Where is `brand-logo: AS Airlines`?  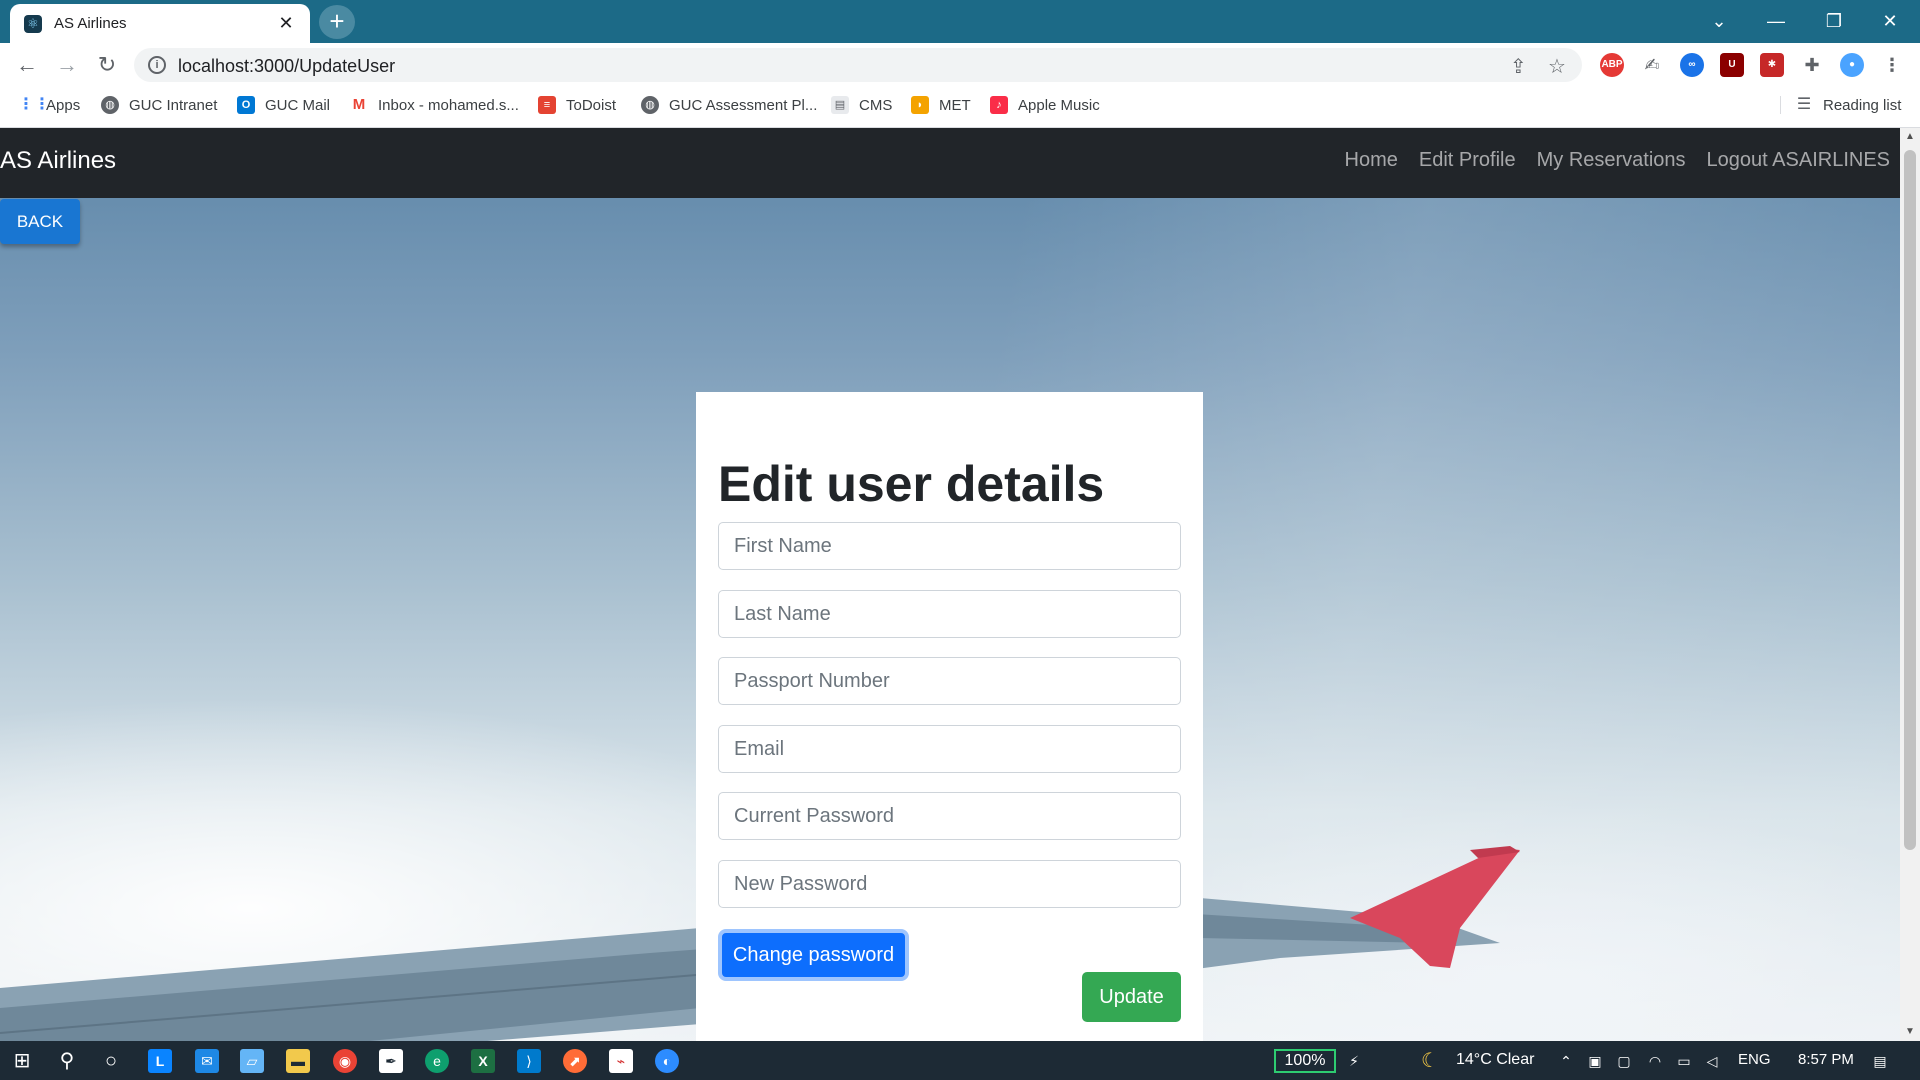 brand-logo: AS Airlines is located at coordinates (58, 161).